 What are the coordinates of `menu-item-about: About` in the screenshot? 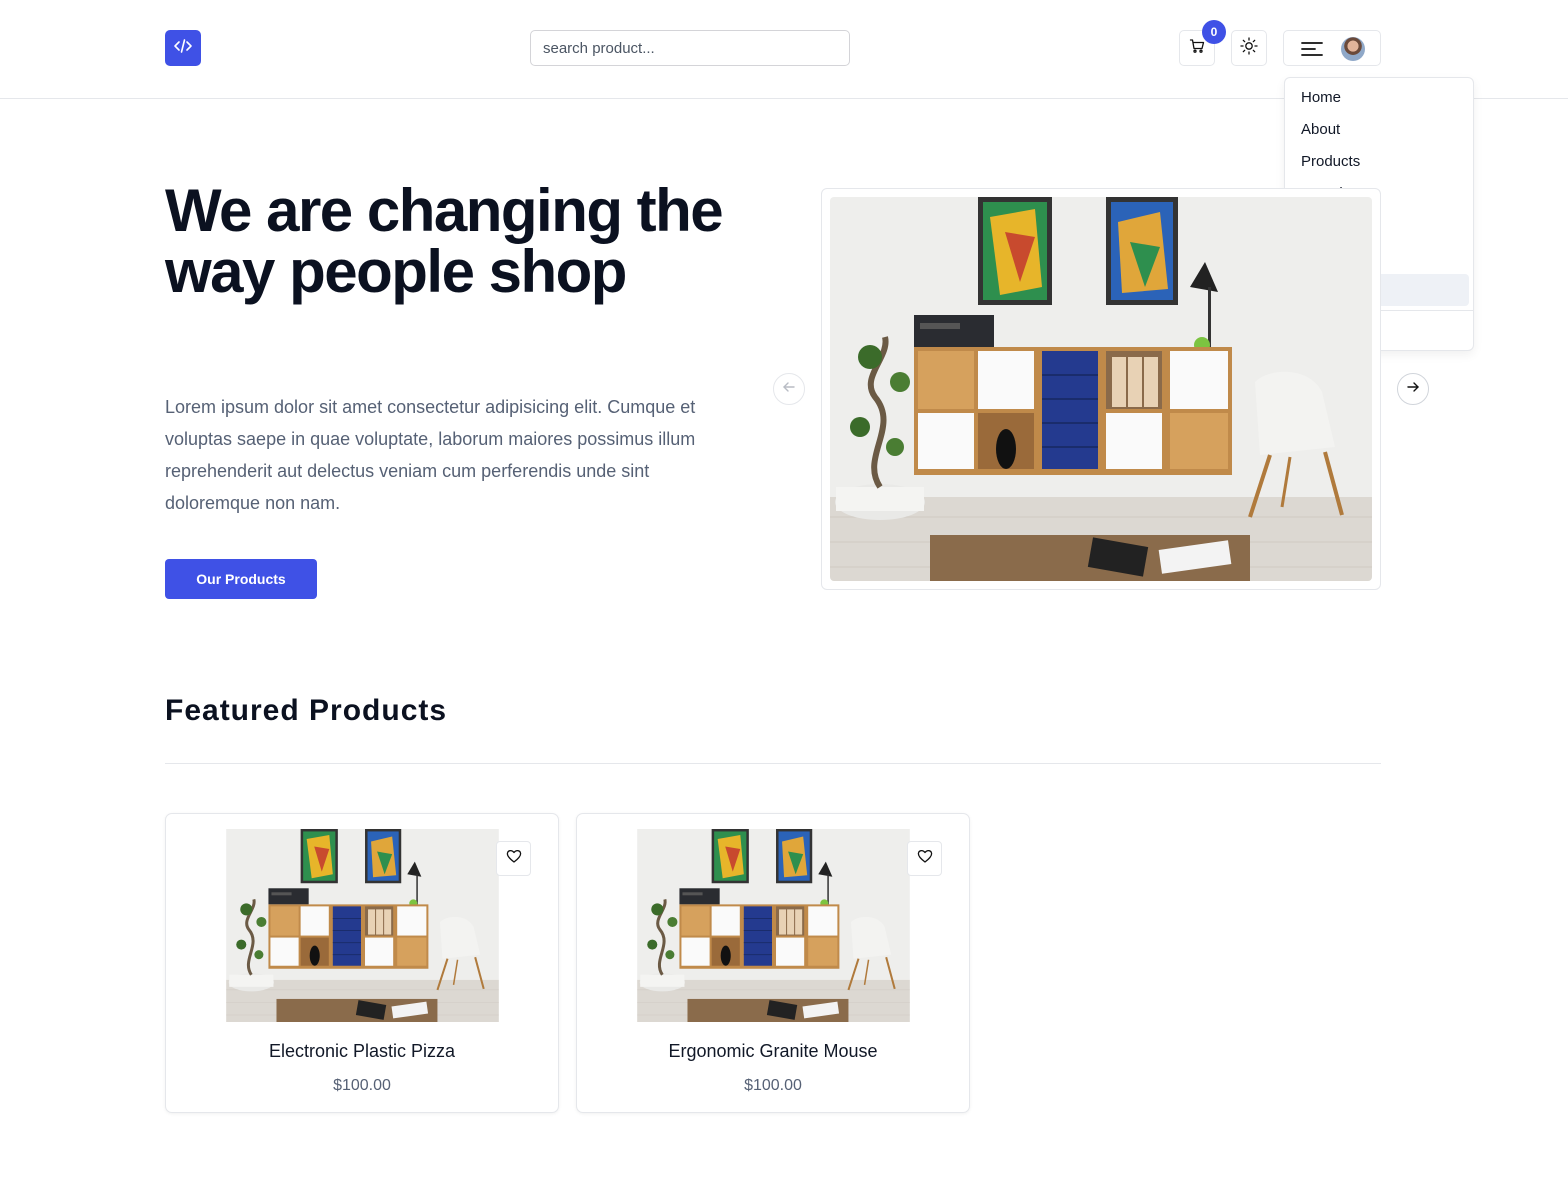 It's located at (1379, 130).